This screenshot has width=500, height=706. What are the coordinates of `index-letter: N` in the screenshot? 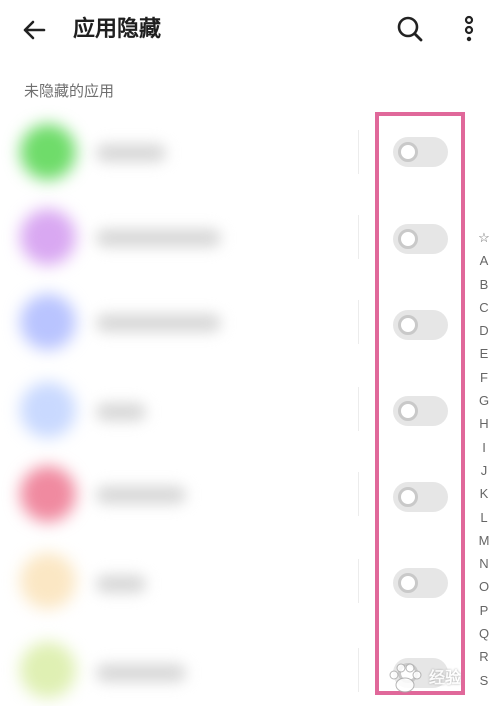 It's located at (484, 563).